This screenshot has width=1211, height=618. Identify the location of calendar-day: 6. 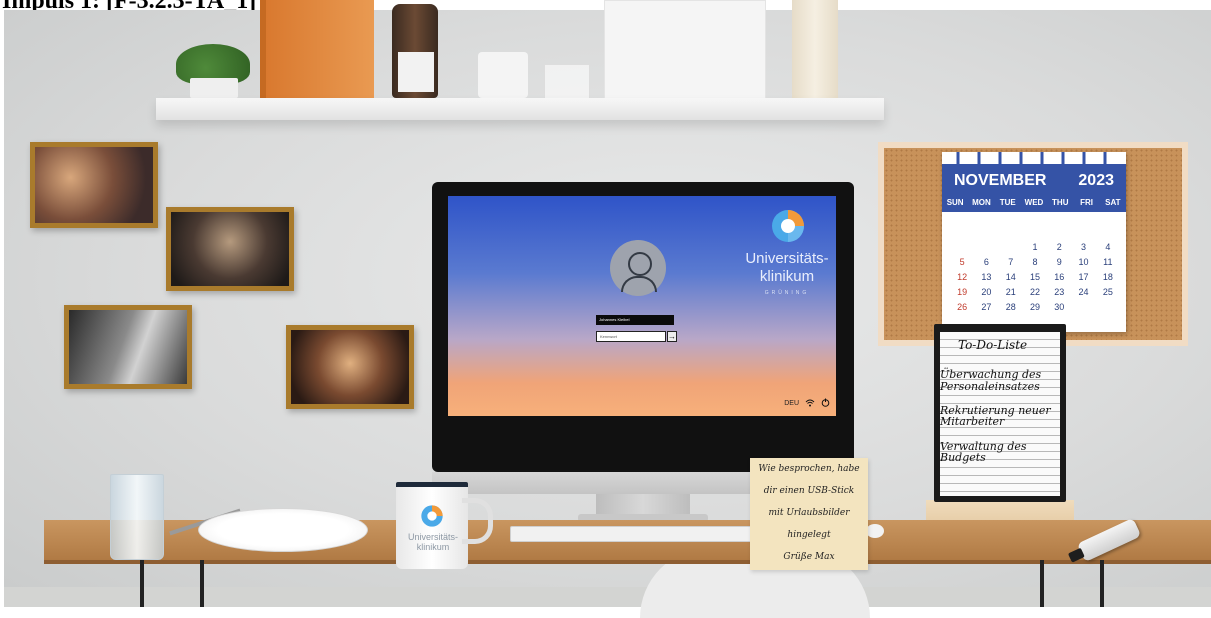
(986, 262).